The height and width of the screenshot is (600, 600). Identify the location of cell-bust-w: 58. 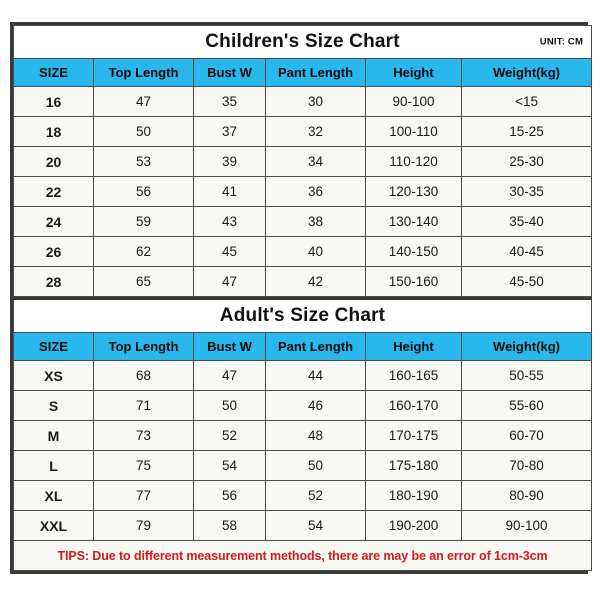
(229, 525).